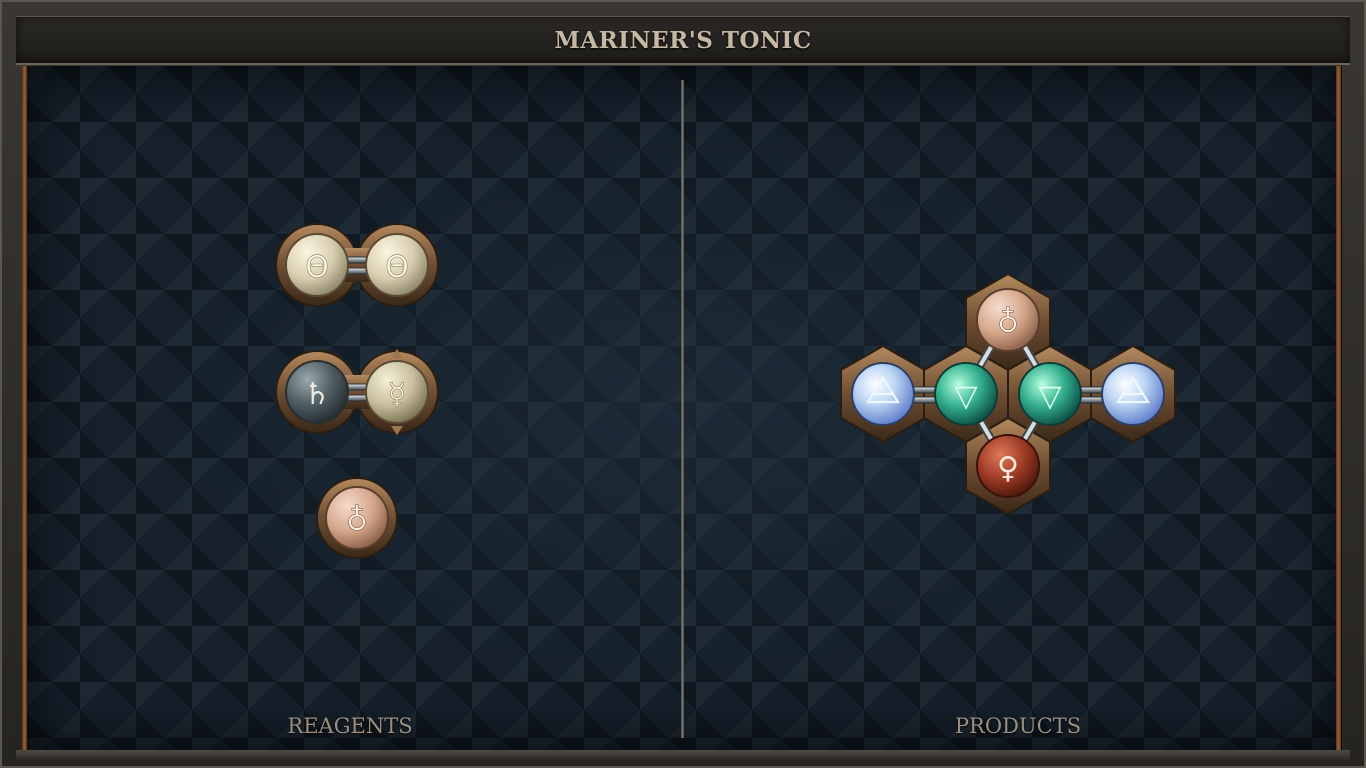 The image size is (1366, 768). I want to click on quicksilver-icon: ☿, so click(397, 394).